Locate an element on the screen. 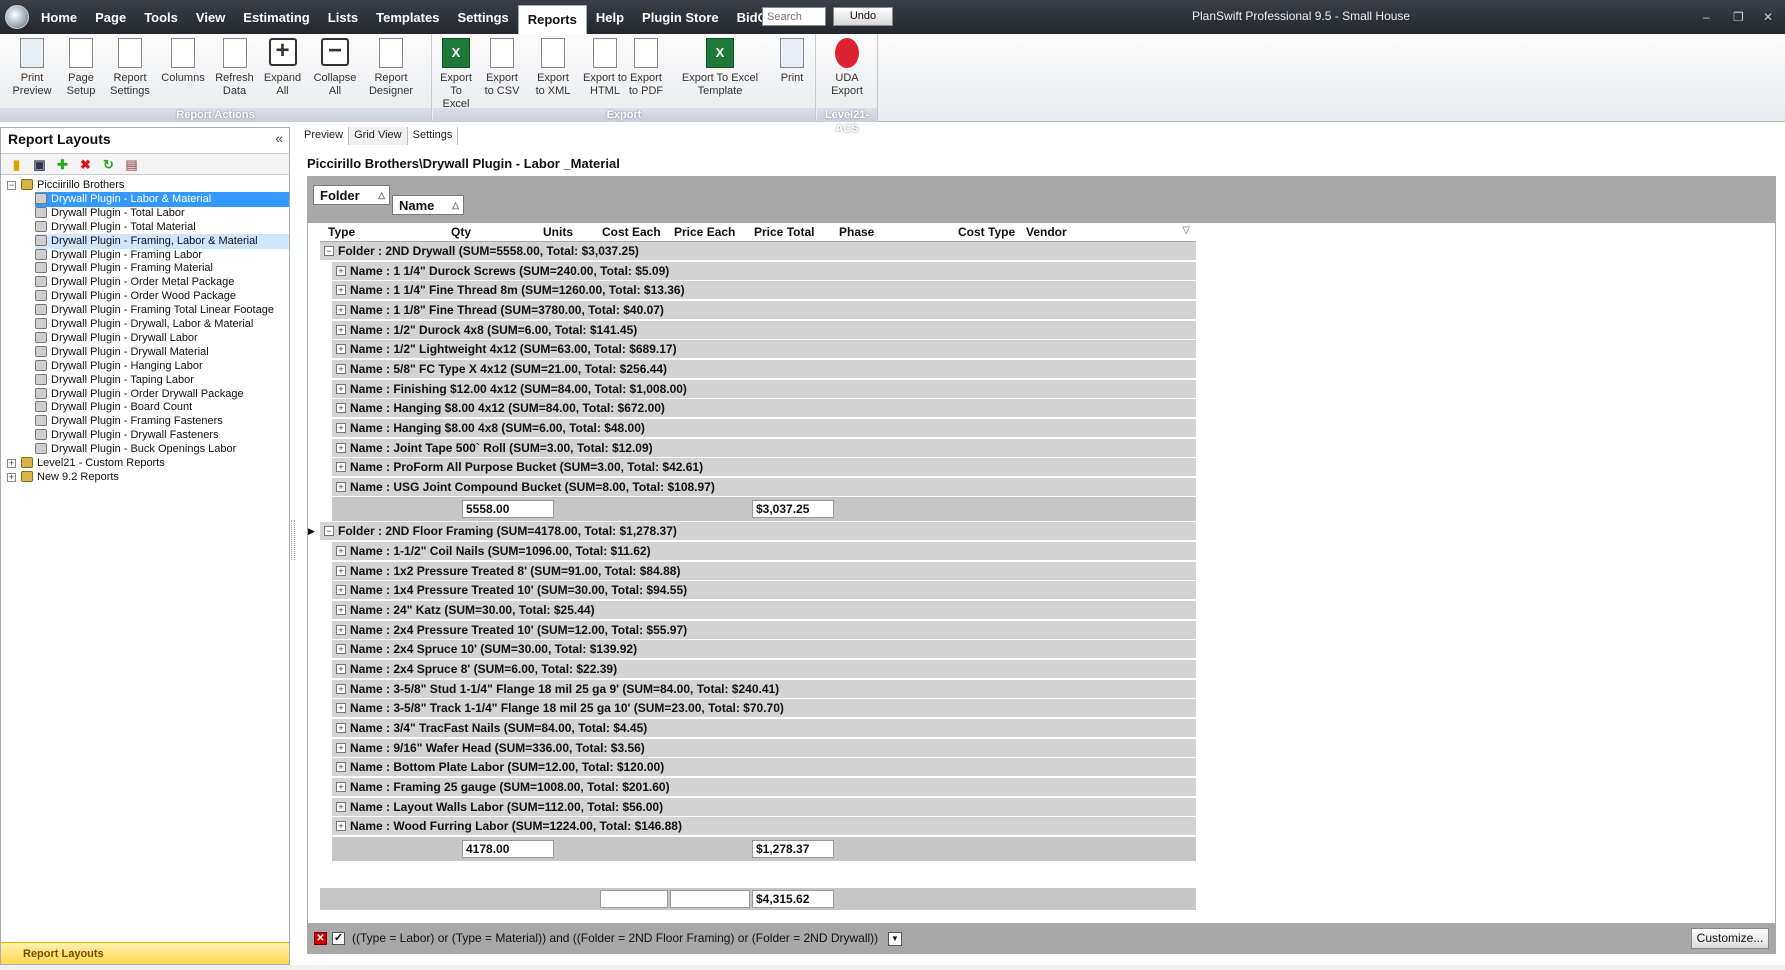 Image resolution: width=1785 pixels, height=970 pixels. menu-plugin-store: Plugin Store is located at coordinates (680, 17).